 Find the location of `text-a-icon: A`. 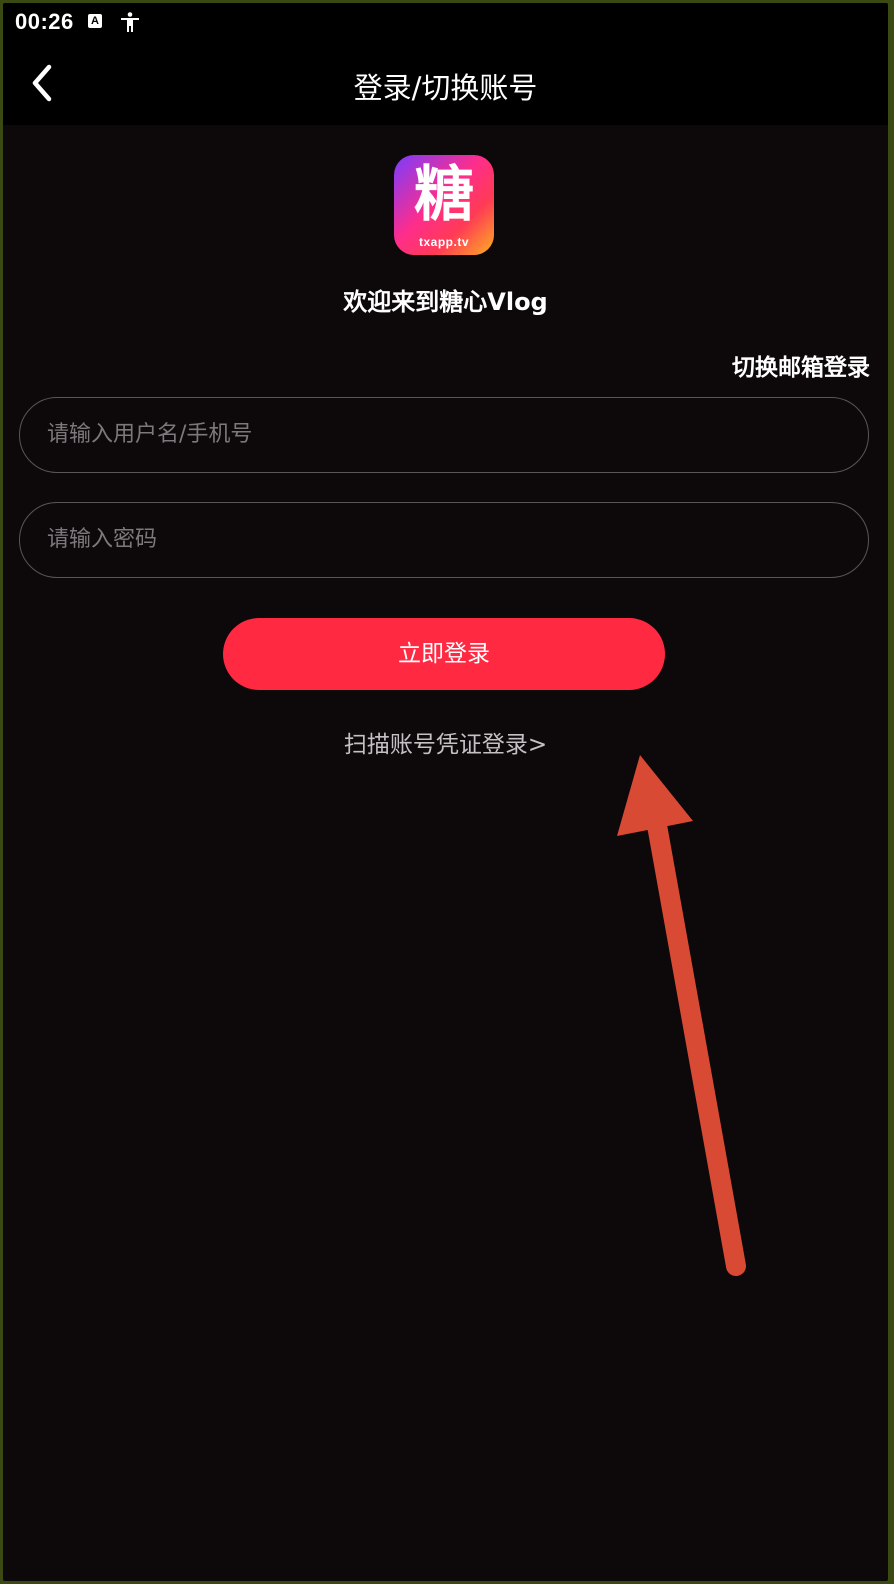

text-a-icon: A is located at coordinates (95, 21).